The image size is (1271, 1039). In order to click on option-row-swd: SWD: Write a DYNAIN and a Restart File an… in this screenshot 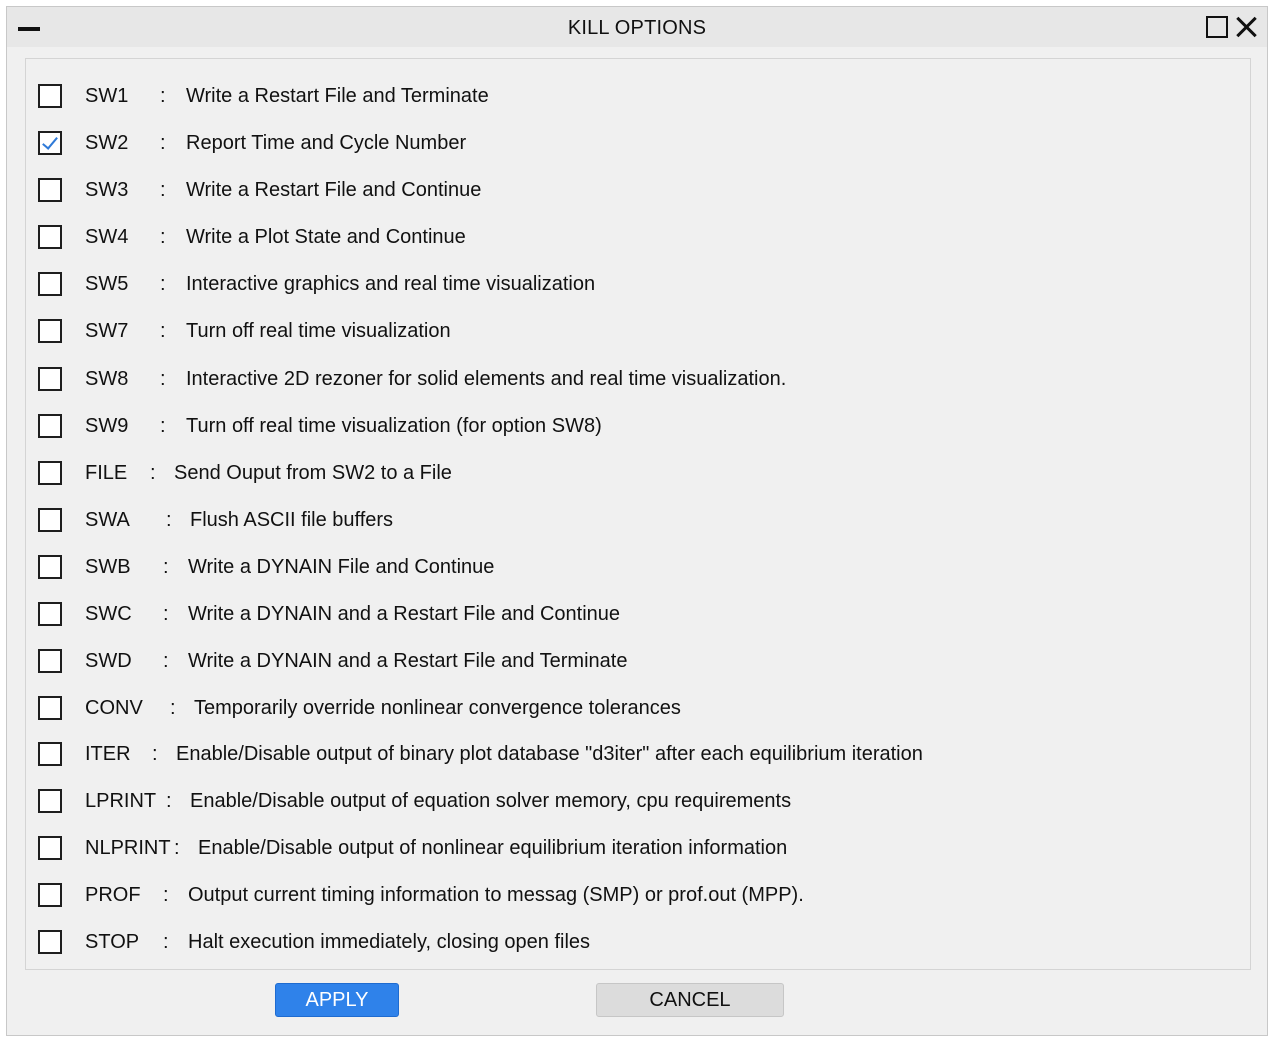, I will do `click(638, 664)`.